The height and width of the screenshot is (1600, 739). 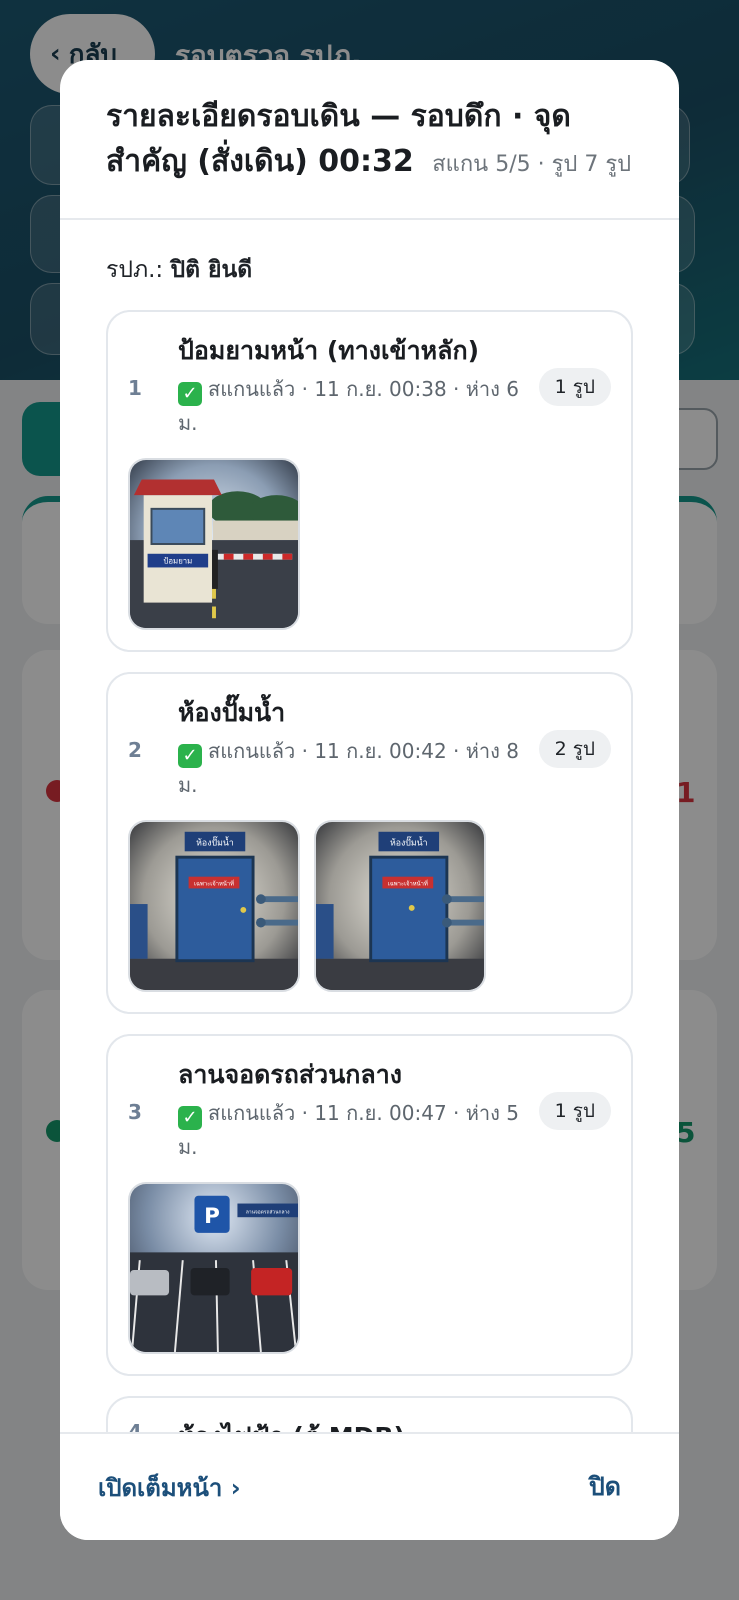 What do you see at coordinates (135, 750) in the screenshot?
I see `checkpoint-number: 2` at bounding box center [135, 750].